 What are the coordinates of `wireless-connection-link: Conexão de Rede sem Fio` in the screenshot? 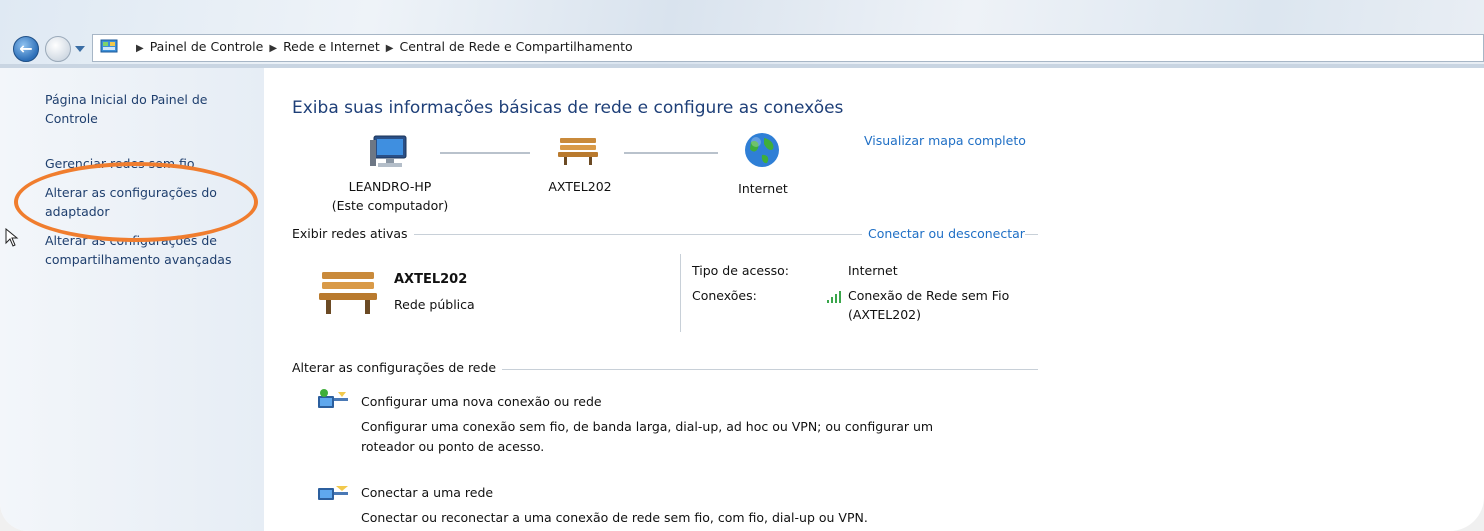 It's located at (928, 295).